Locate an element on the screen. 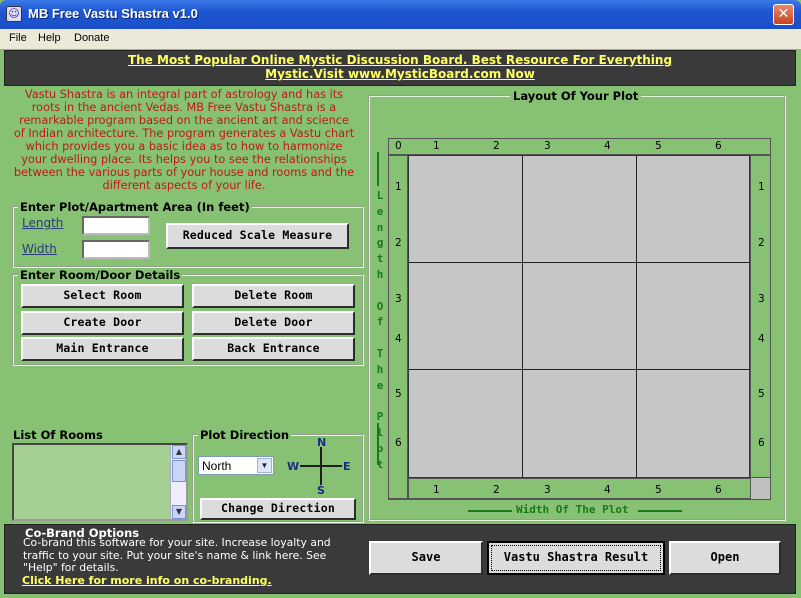 This screenshot has height=598, width=801. left-ruler: 1 2 3 4 5 6 is located at coordinates (398, 327).